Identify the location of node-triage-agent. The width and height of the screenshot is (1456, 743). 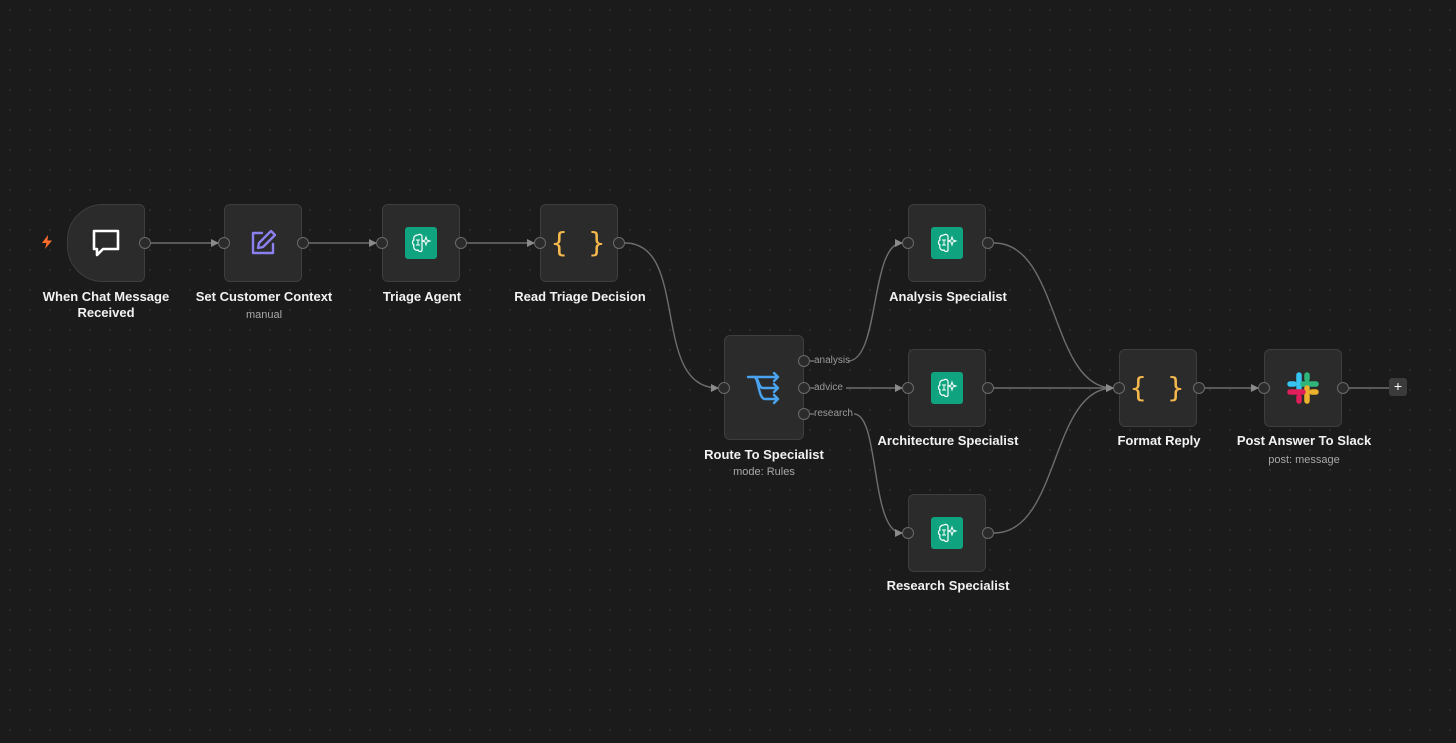
(421, 243).